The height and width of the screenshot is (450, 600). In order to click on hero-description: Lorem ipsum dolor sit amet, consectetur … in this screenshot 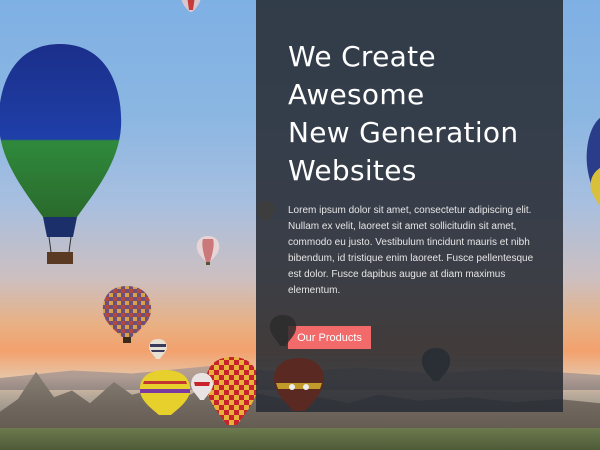, I will do `click(411, 250)`.